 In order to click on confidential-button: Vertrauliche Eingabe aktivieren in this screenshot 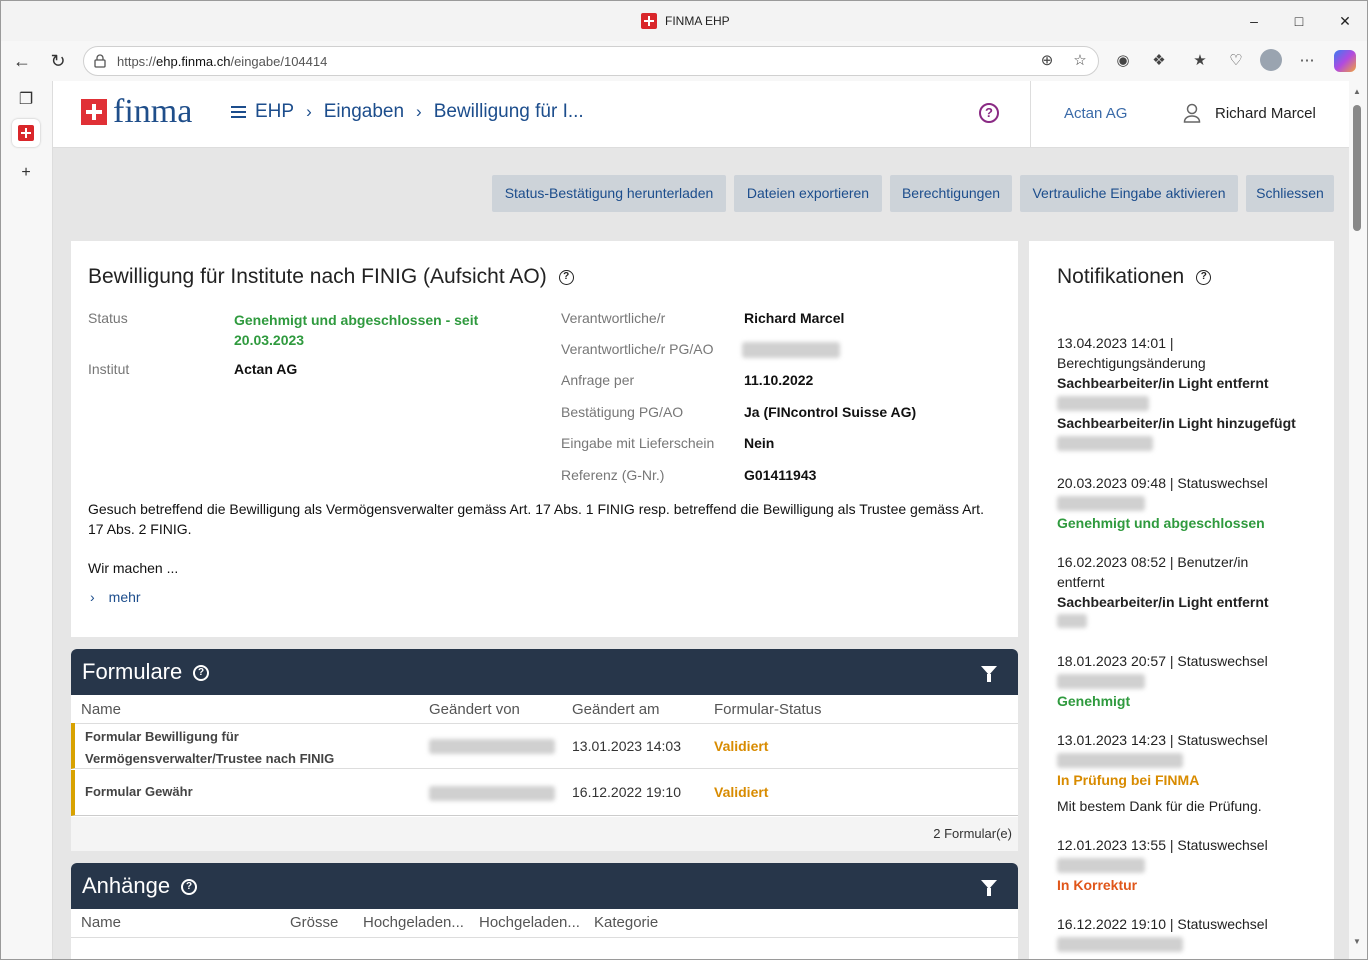, I will do `click(1129, 193)`.